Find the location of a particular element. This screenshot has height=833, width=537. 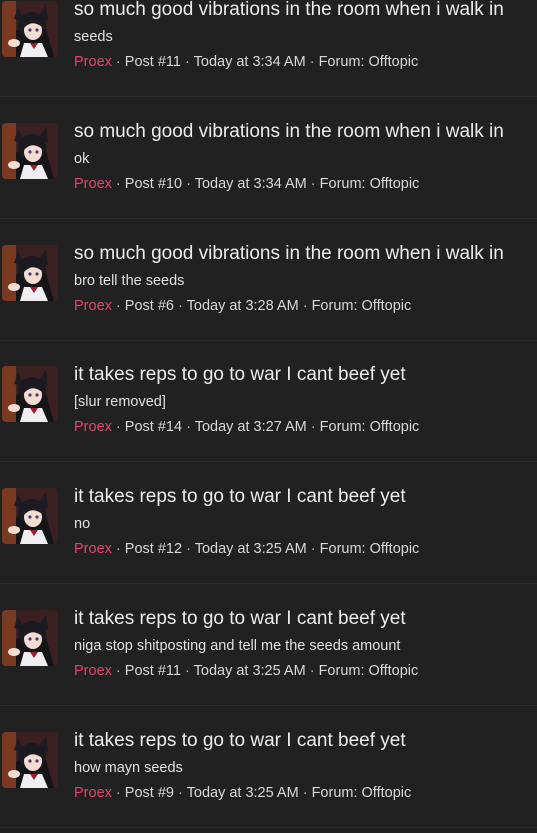

post-time: Today at 3:27 AM is located at coordinates (250, 427).